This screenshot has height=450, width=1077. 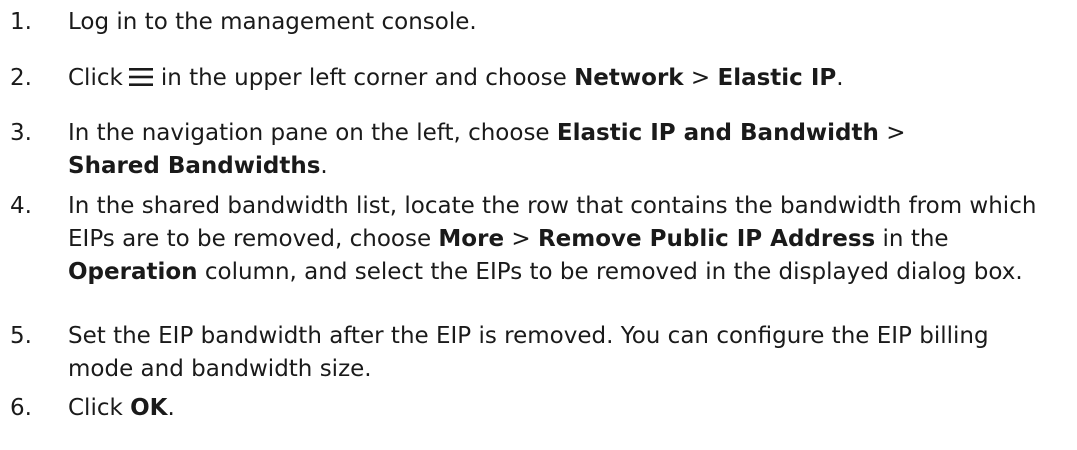 I want to click on step-text: Click OK., so click(x=121, y=408).